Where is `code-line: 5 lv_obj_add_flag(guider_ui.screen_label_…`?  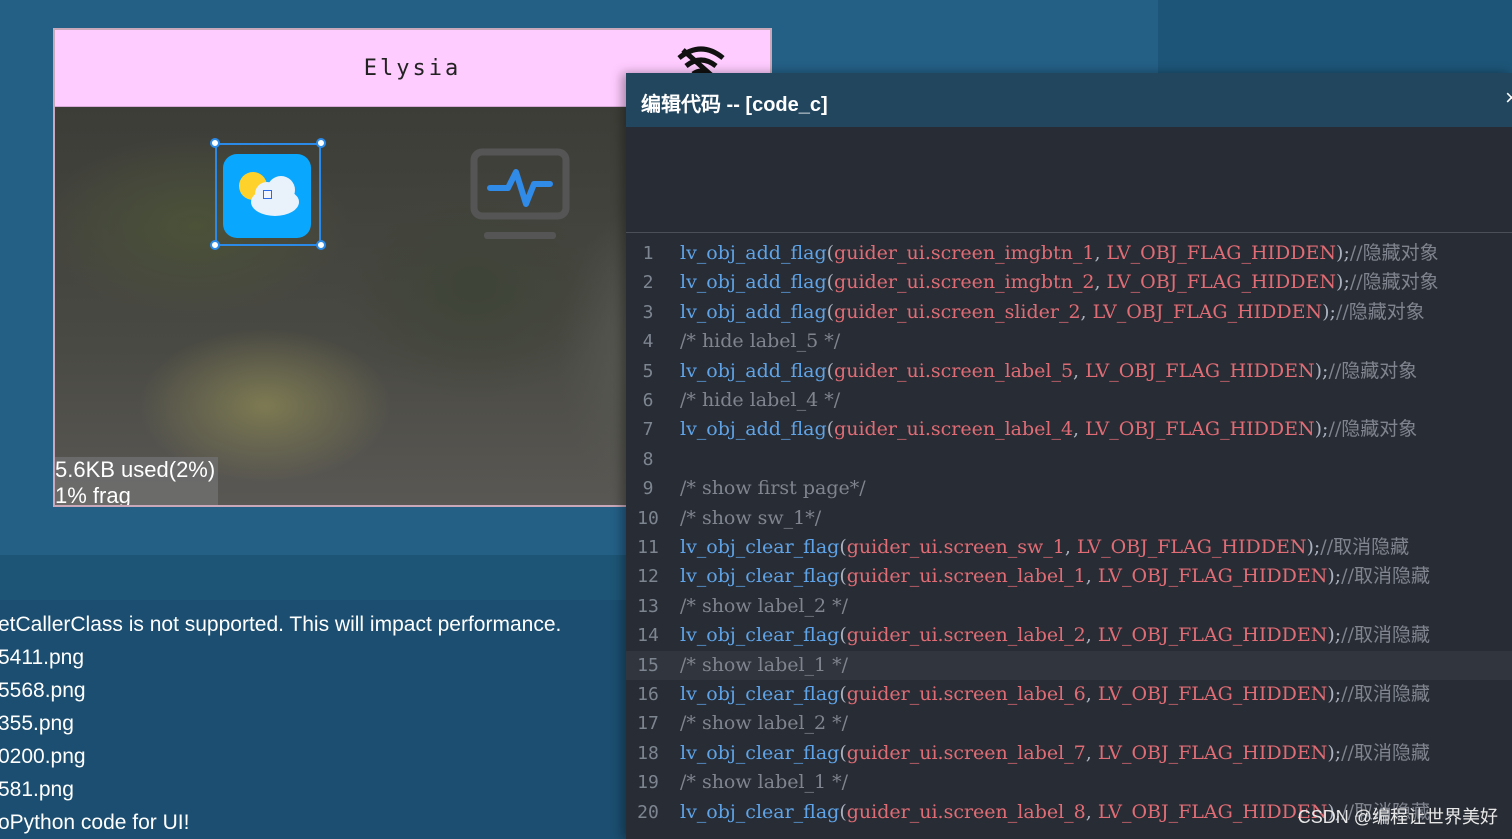 code-line: 5 lv_obj_add_flag(guider_ui.screen_label_… is located at coordinates (1069, 371).